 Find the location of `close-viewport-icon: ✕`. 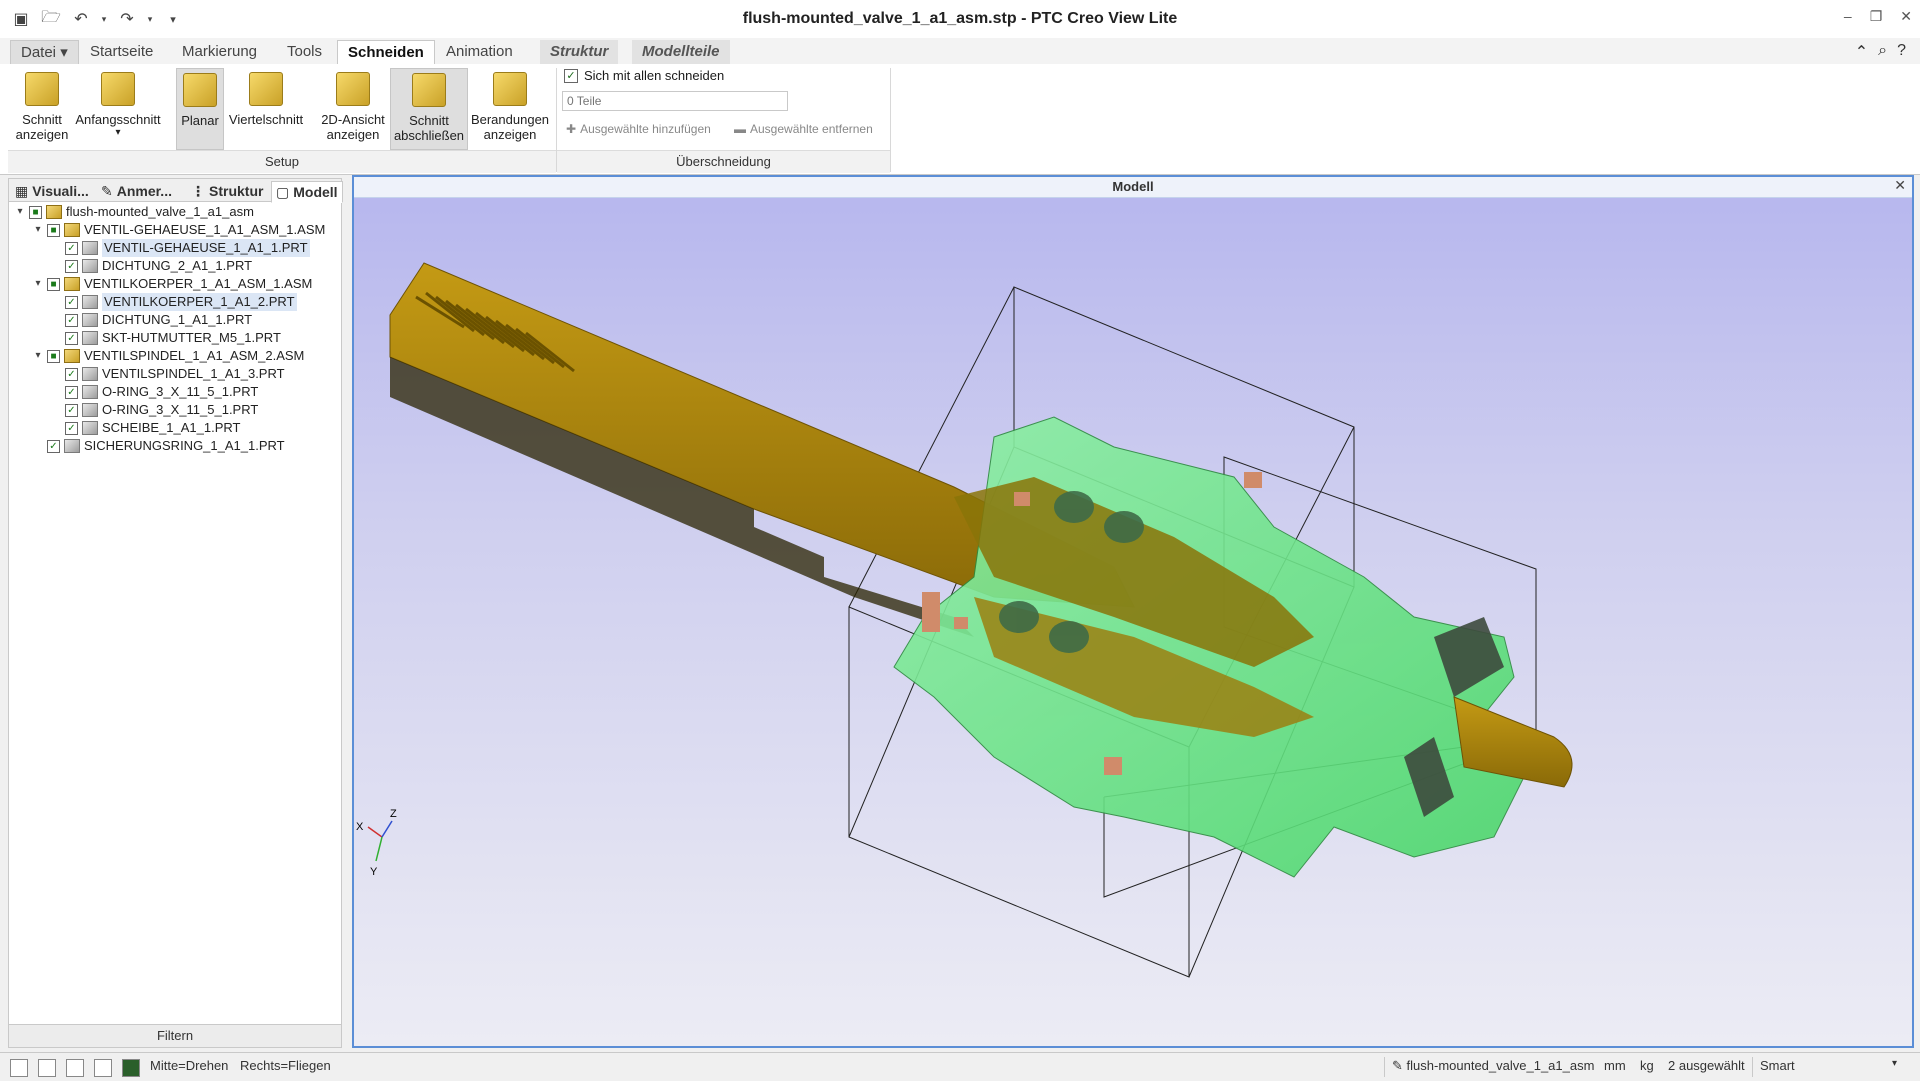

close-viewport-icon: ✕ is located at coordinates (1900, 185).